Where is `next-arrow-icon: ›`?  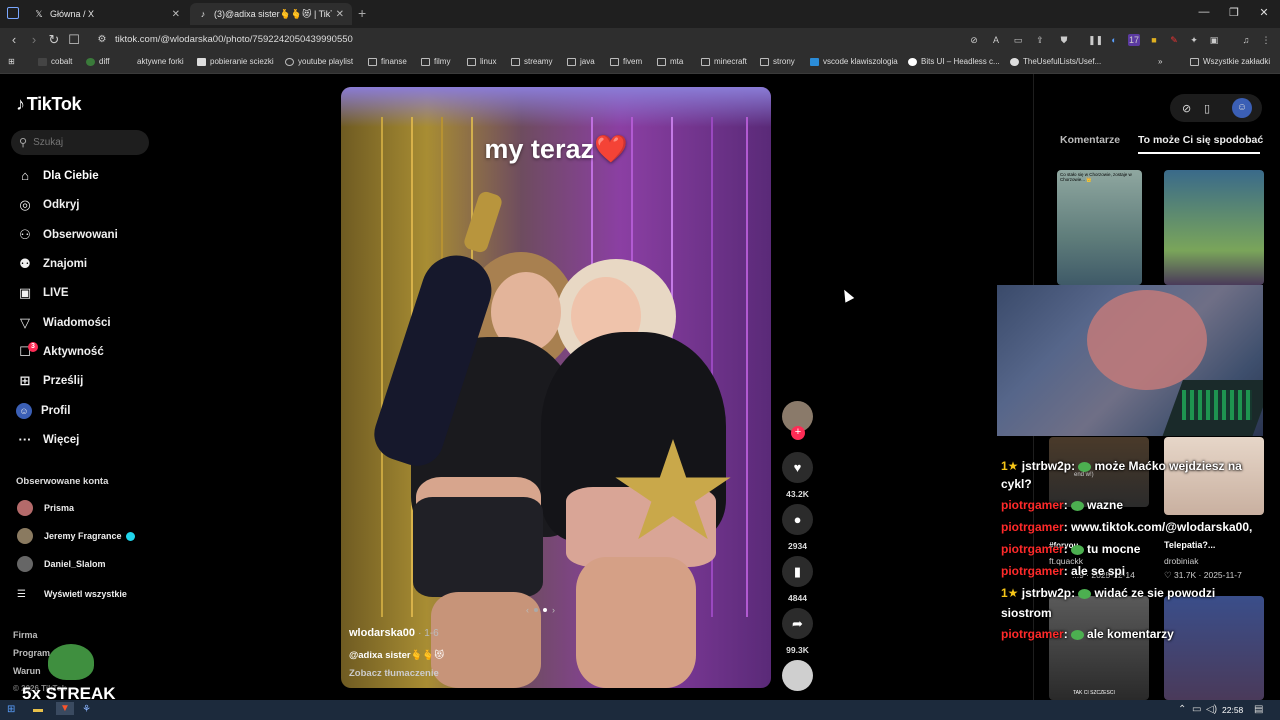
next-arrow-icon: › is located at coordinates (553, 610).